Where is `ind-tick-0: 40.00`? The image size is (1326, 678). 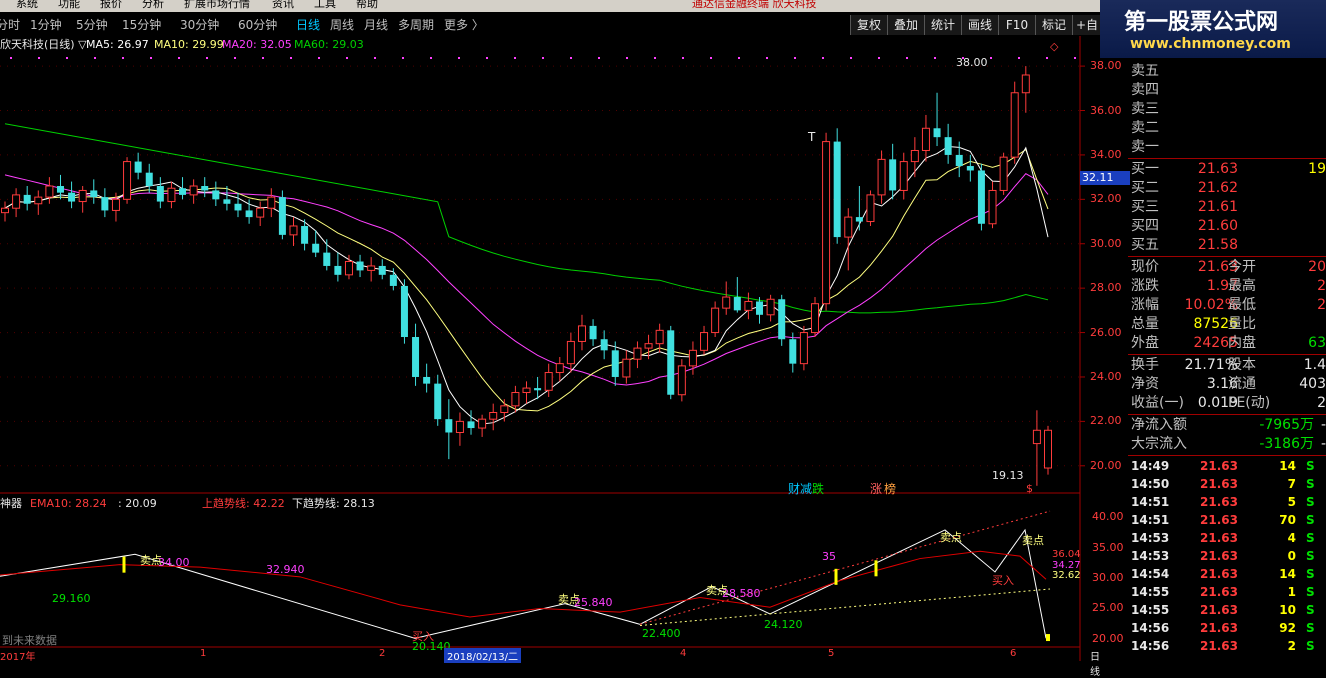
ind-tick-0: 40.00 is located at coordinates (1108, 517).